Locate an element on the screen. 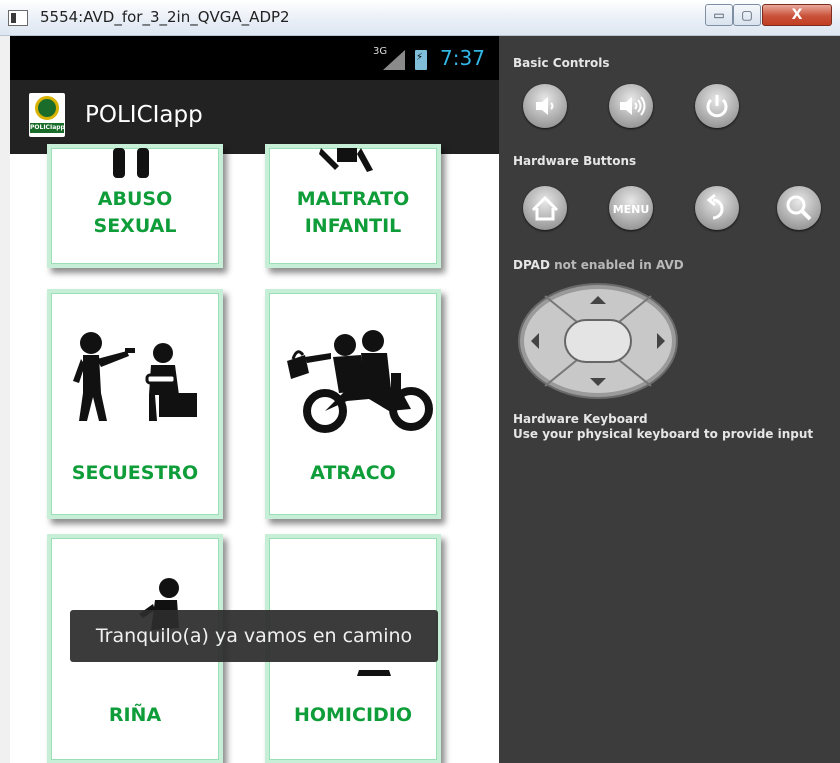 The image size is (840, 763). dpad-control is located at coordinates (598, 341).